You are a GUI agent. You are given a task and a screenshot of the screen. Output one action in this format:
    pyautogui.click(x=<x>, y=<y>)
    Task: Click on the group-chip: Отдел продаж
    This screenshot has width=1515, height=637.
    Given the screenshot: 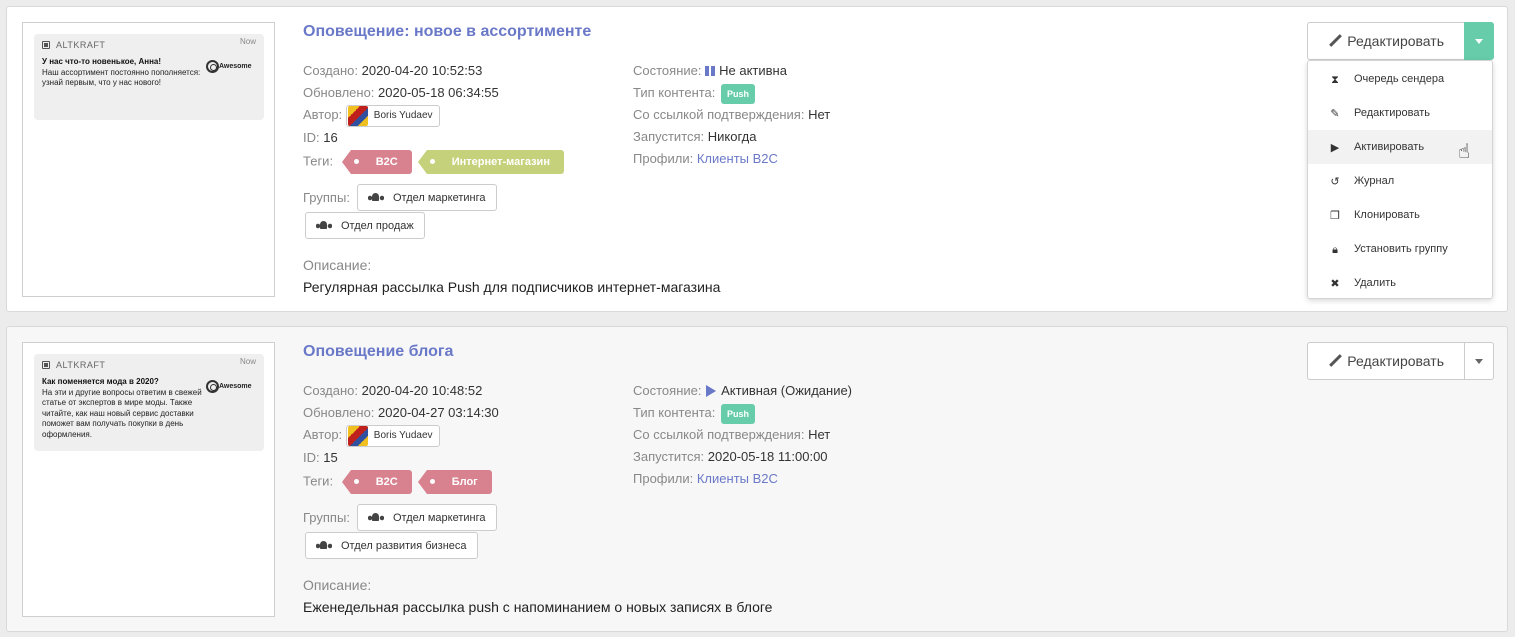 What is the action you would take?
    pyautogui.click(x=365, y=225)
    